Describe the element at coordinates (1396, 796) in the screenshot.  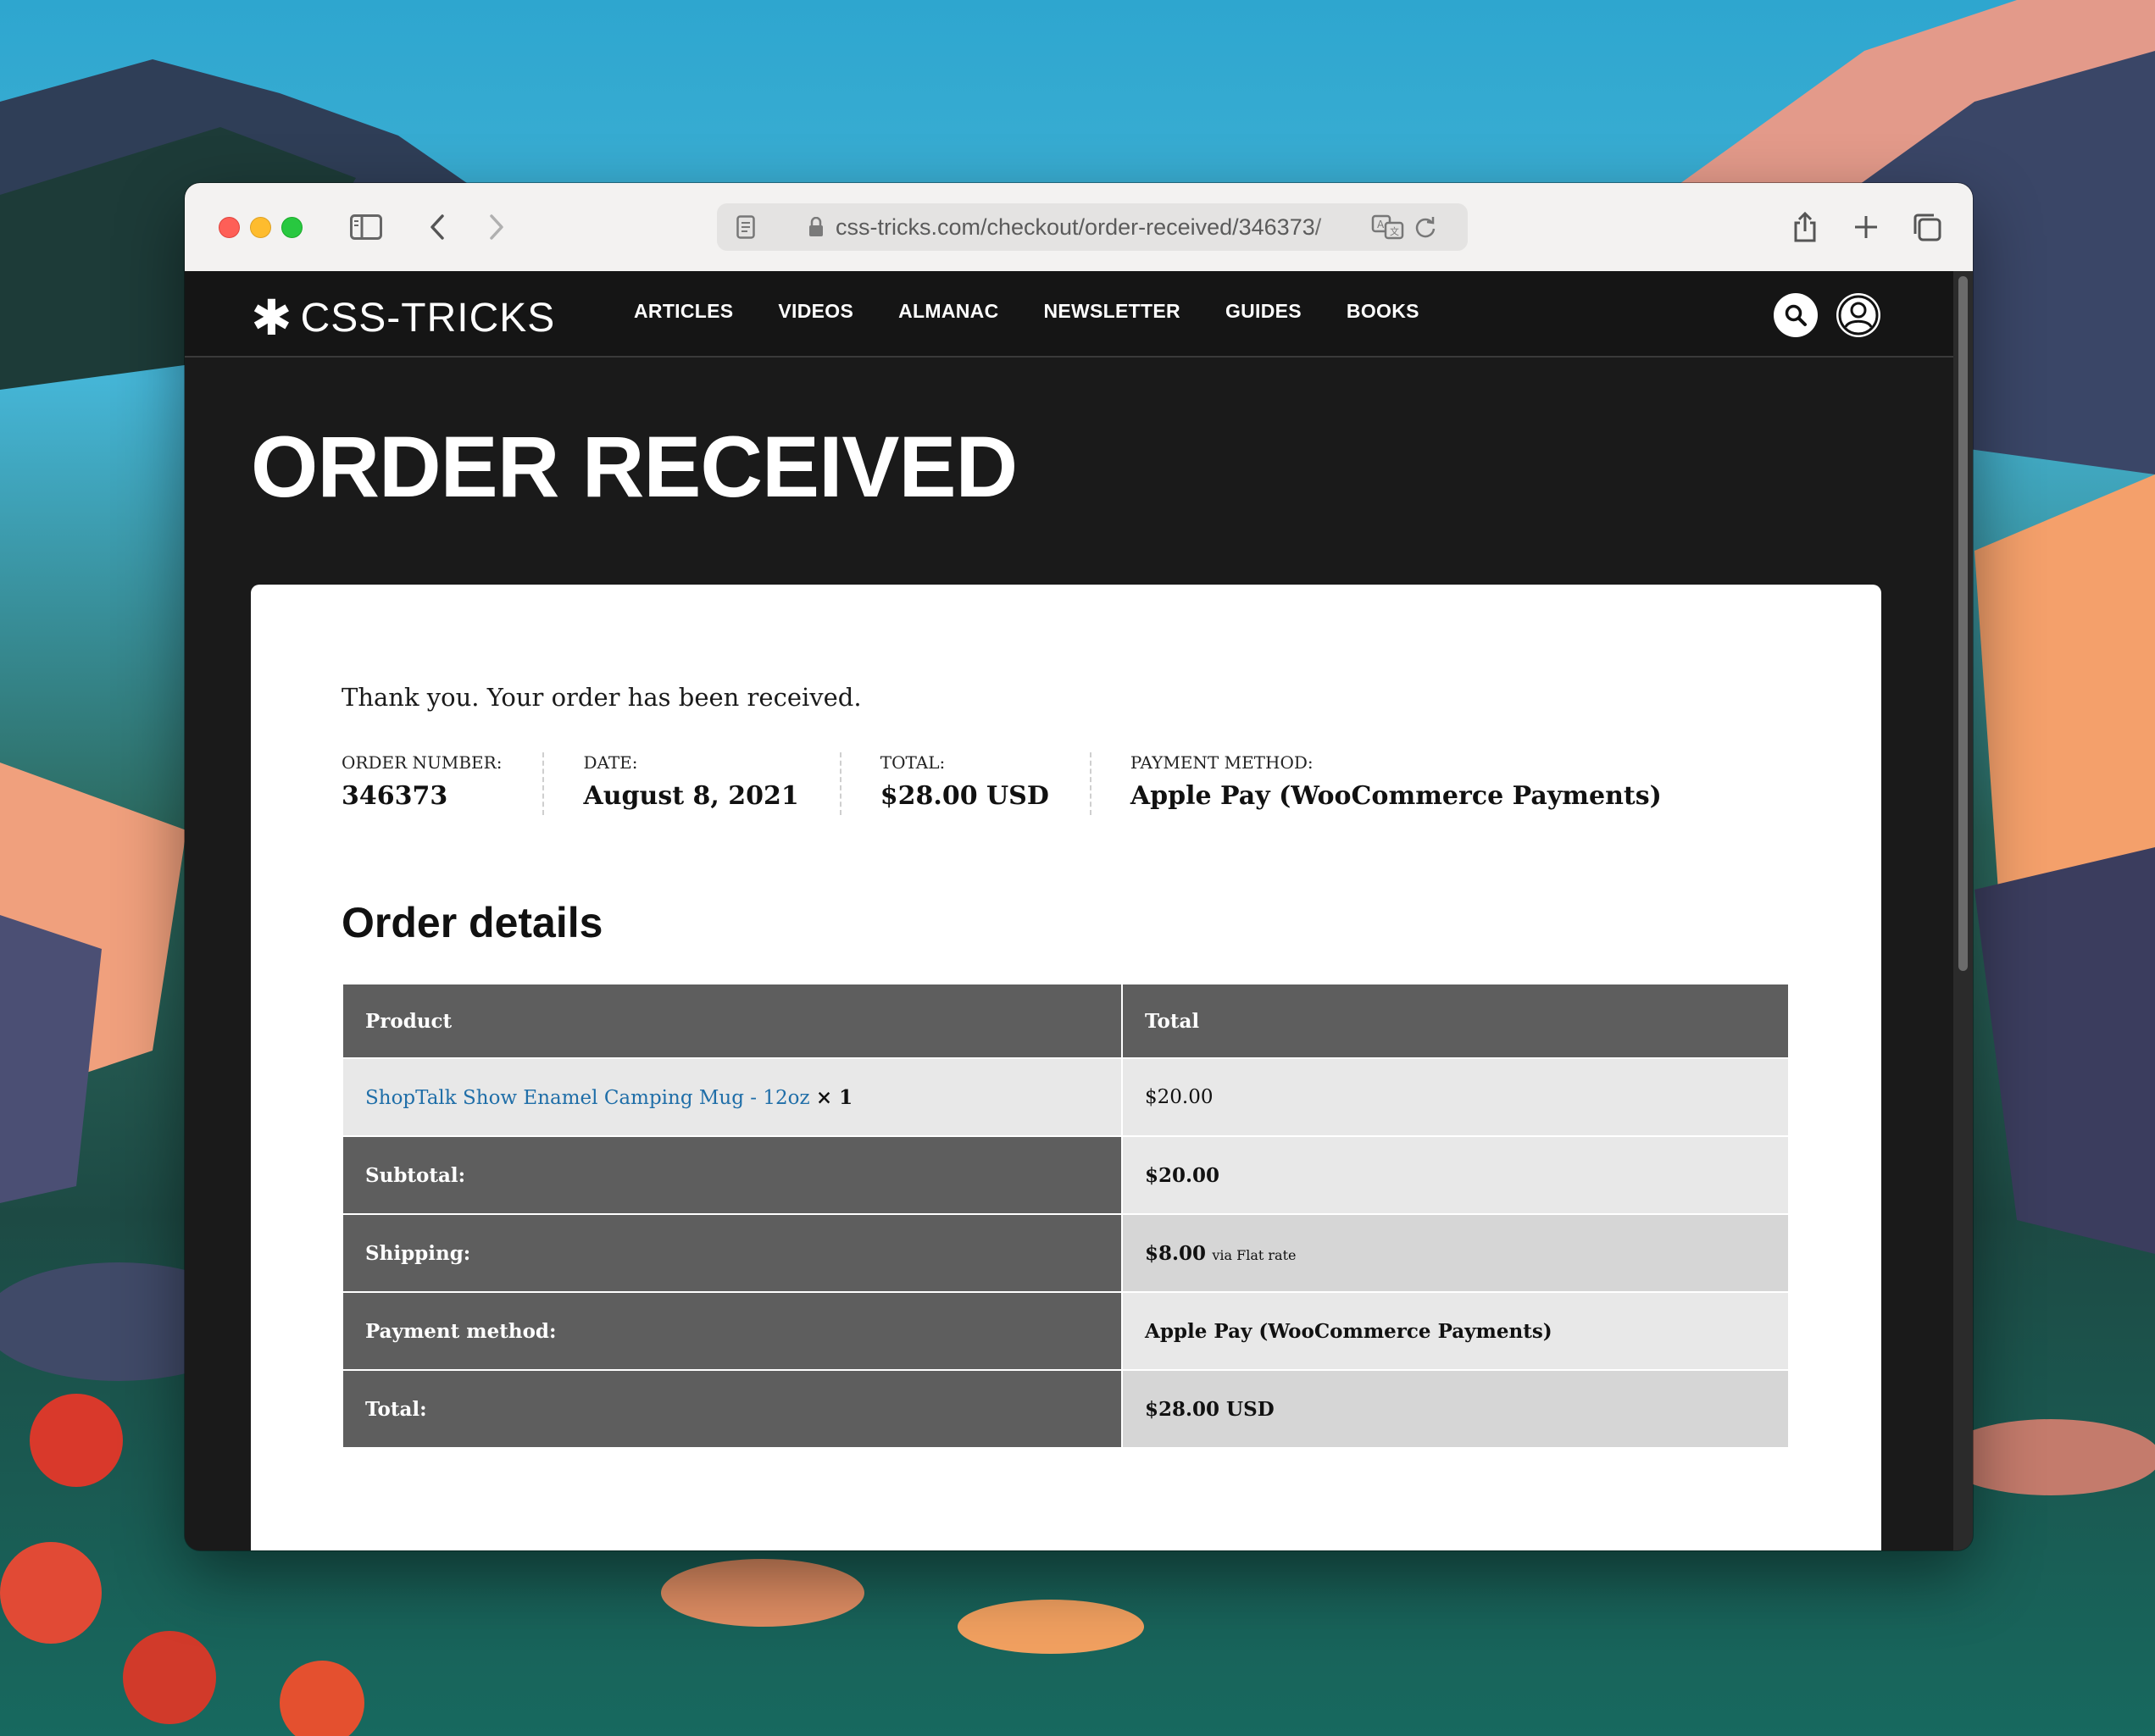
I see `payment-method-value: Apple Pay (WooCommerce Payments)` at that location.